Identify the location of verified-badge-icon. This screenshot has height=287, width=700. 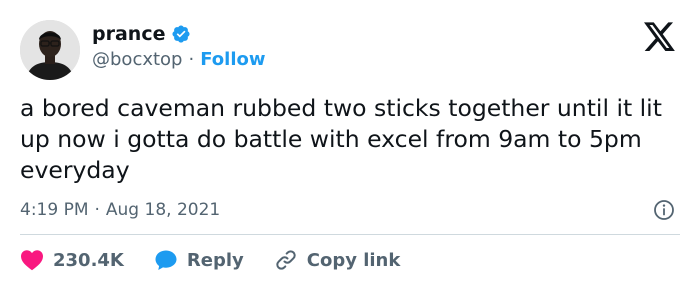
(181, 34).